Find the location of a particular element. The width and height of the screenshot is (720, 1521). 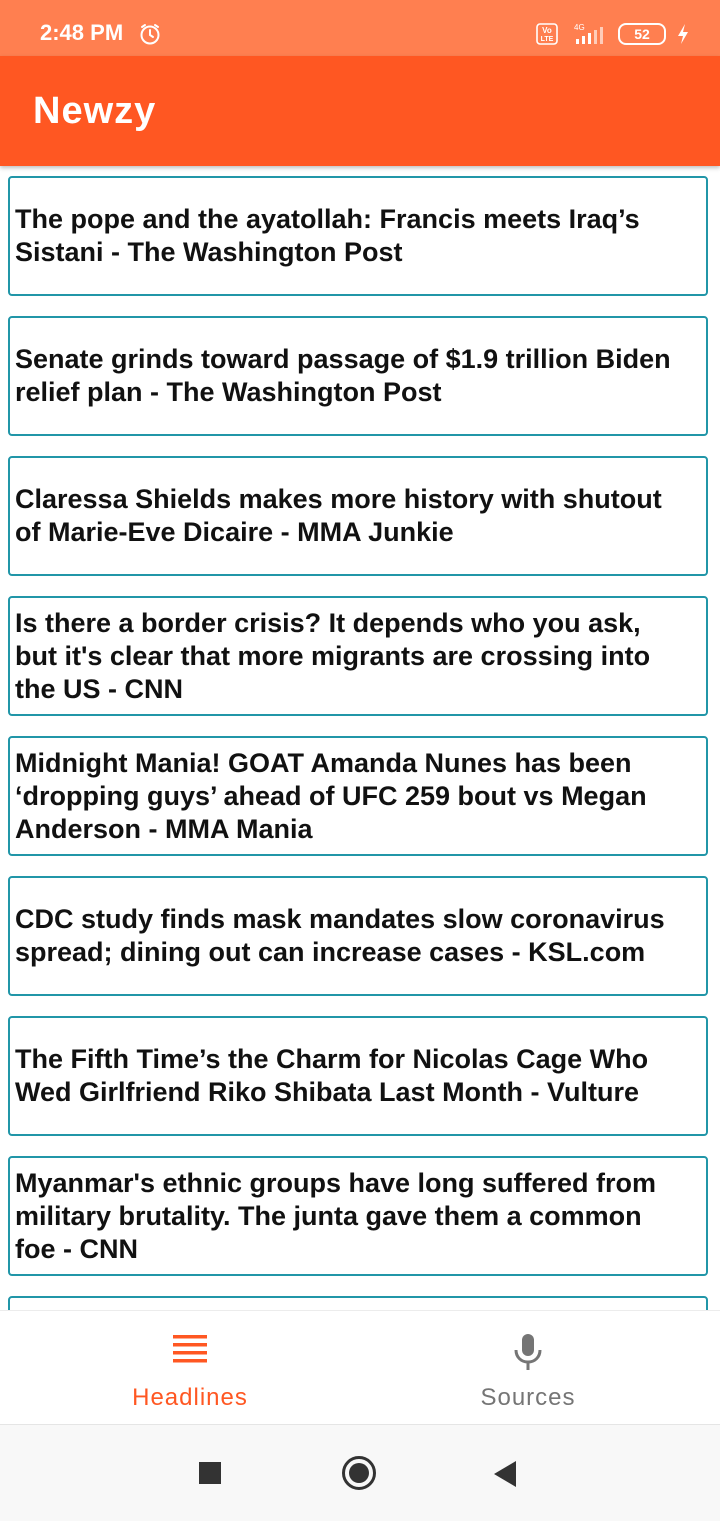

list-icon is located at coordinates (190, 1349).